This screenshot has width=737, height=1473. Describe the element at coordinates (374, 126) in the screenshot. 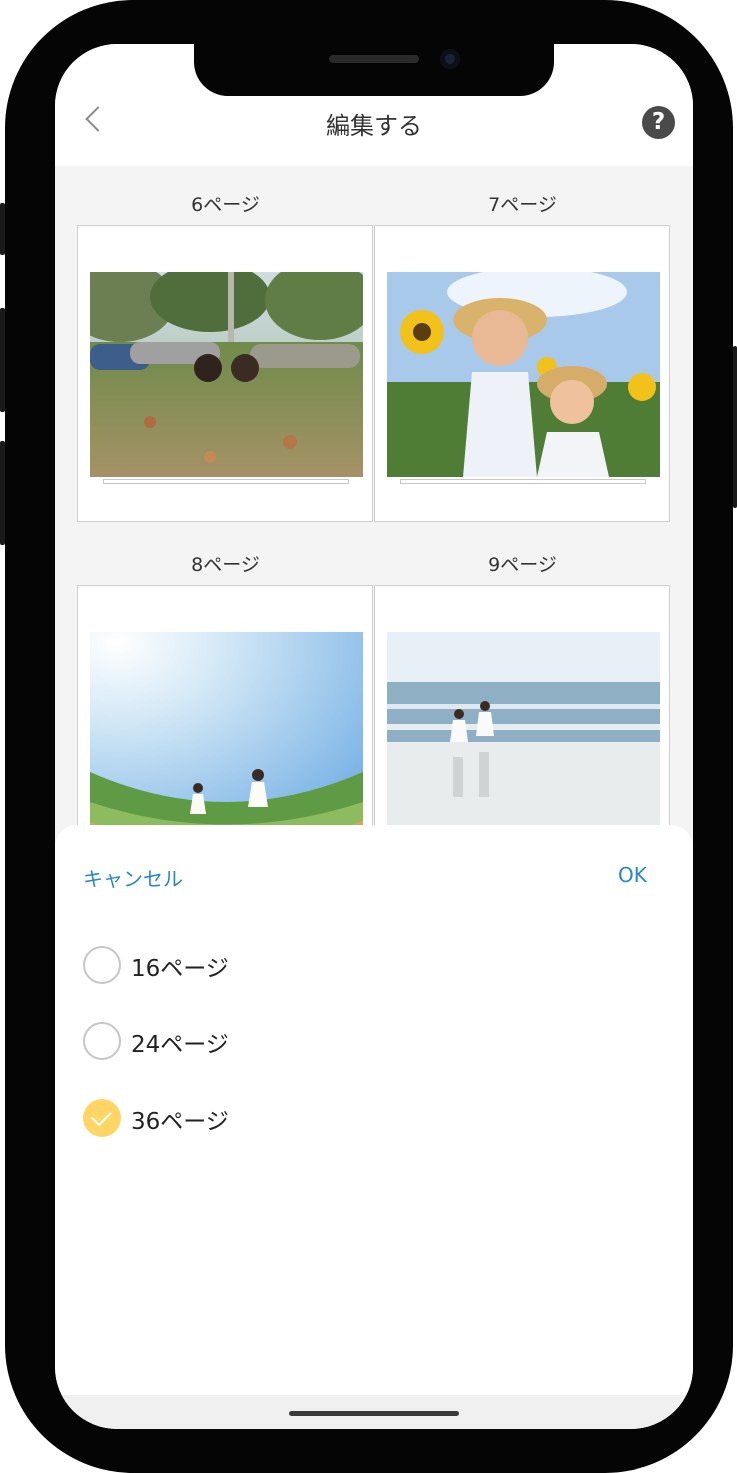

I see `page-title: 編集する` at that location.